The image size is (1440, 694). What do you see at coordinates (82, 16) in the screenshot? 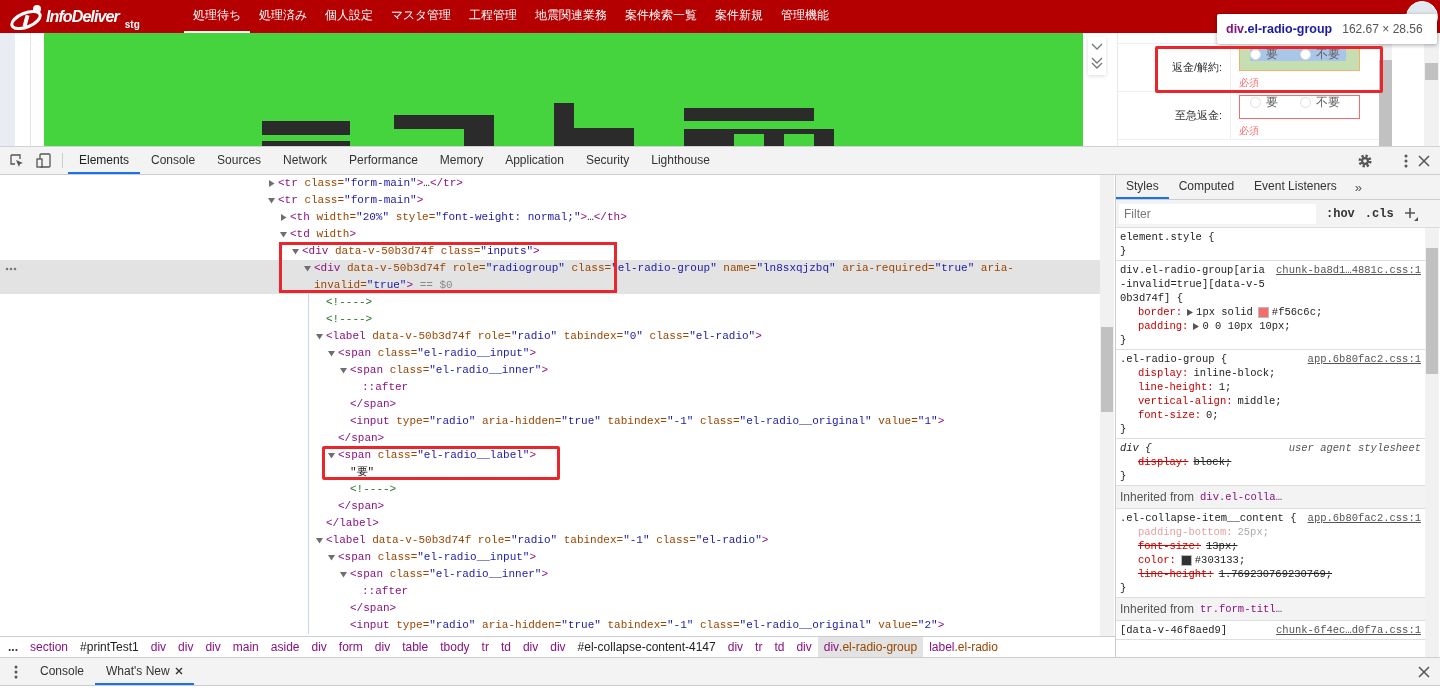
I see `logo-text: InfoDeliver` at bounding box center [82, 16].